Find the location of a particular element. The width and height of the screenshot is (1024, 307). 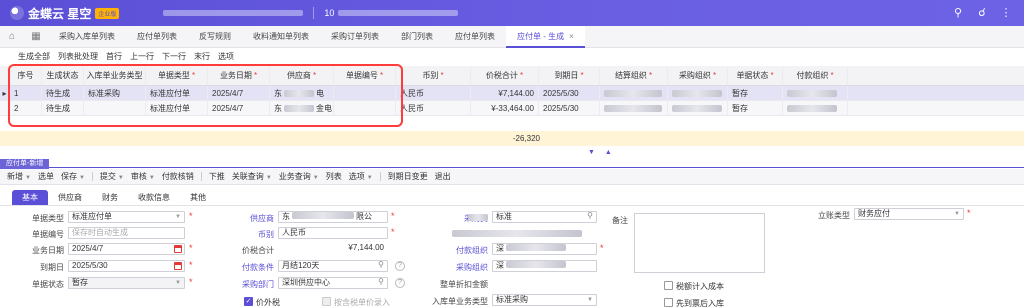

column-header: 到期日 * is located at coordinates (569, 75).